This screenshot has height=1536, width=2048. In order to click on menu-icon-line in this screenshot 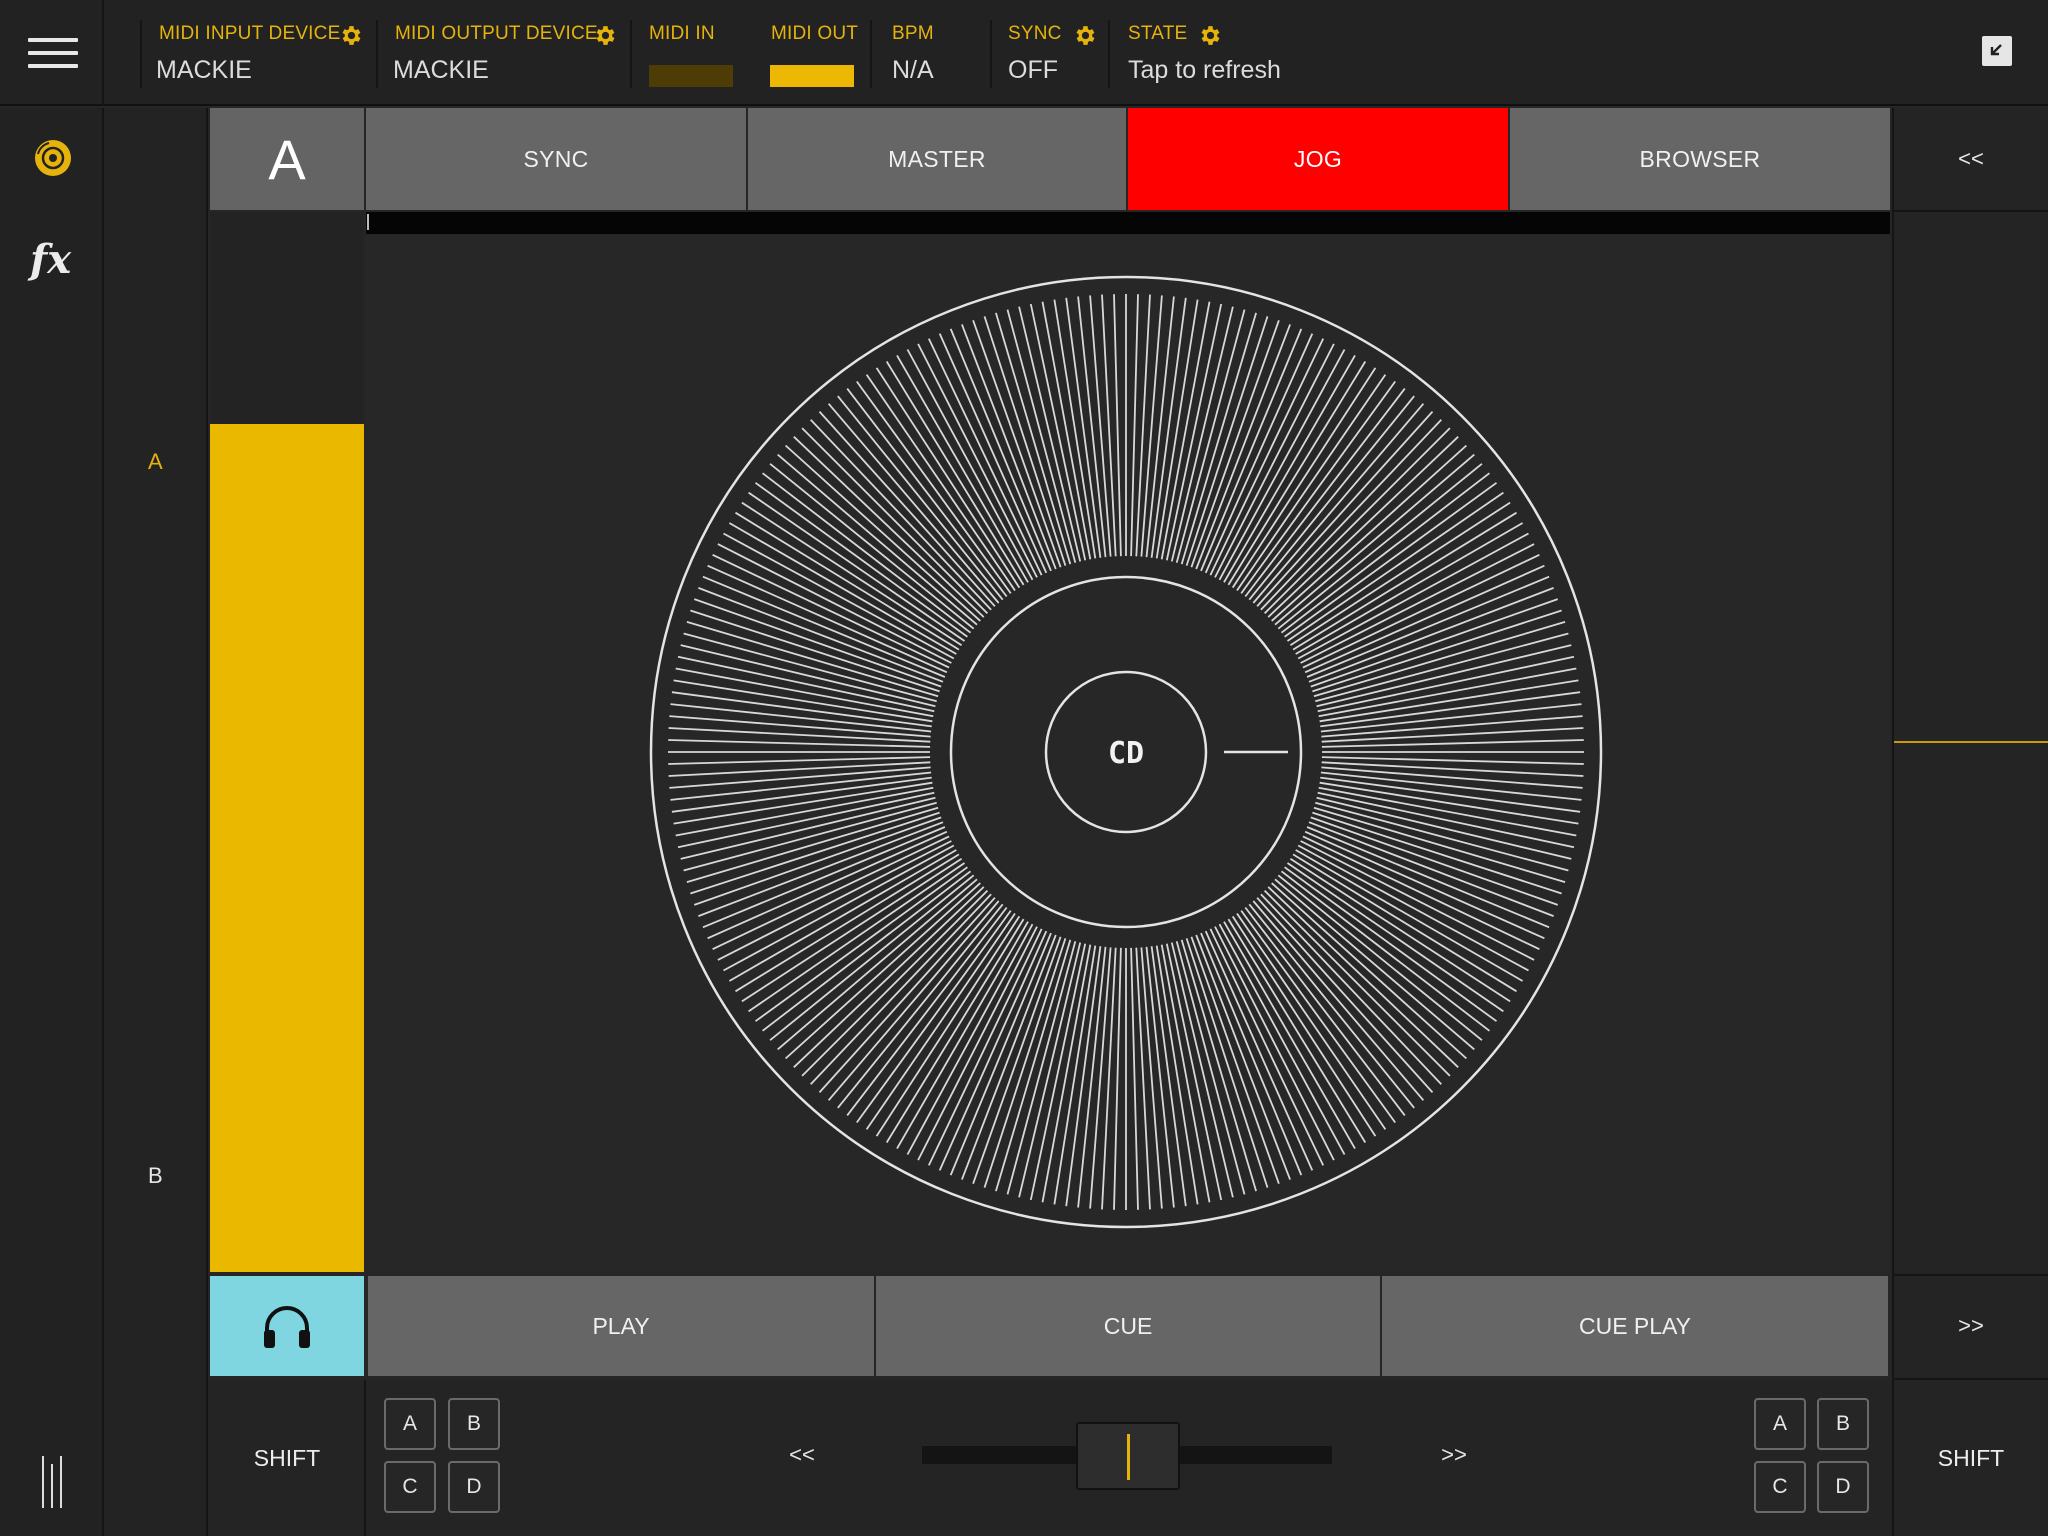, I will do `click(53, 53)`.